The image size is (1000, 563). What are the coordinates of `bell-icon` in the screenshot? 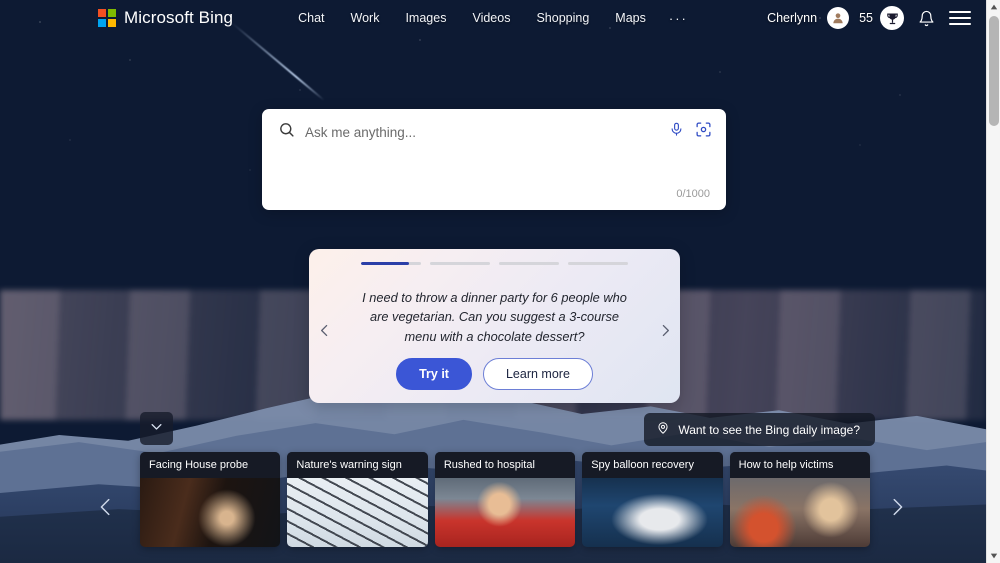 It's located at (926, 18).